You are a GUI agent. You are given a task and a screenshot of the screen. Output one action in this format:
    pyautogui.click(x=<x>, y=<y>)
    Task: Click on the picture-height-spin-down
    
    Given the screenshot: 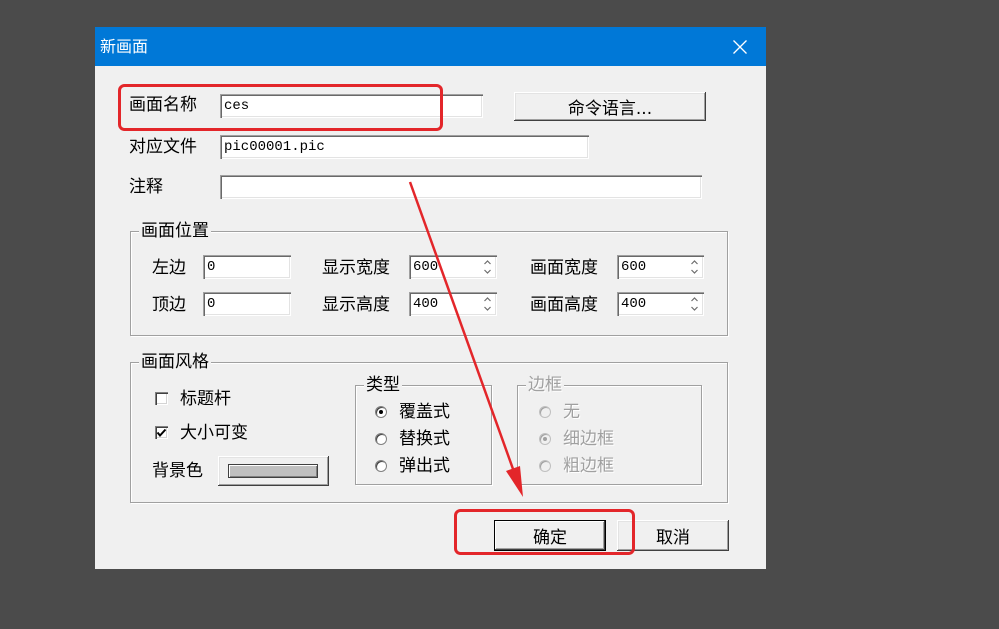 What is the action you would take?
    pyautogui.click(x=694, y=309)
    